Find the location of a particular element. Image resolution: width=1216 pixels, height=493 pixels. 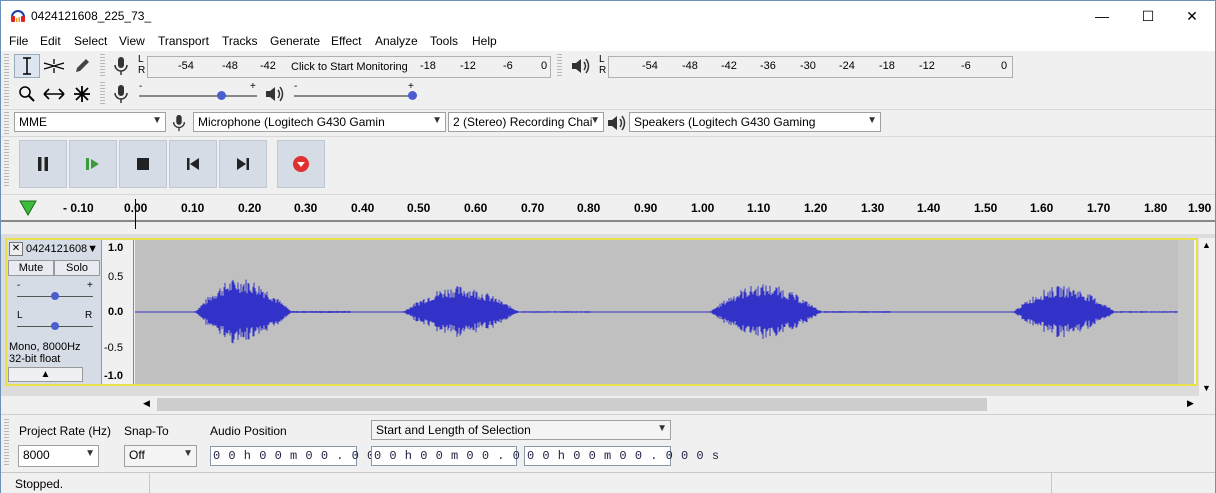

playback-volume-slider: - + is located at coordinates (356, 93).